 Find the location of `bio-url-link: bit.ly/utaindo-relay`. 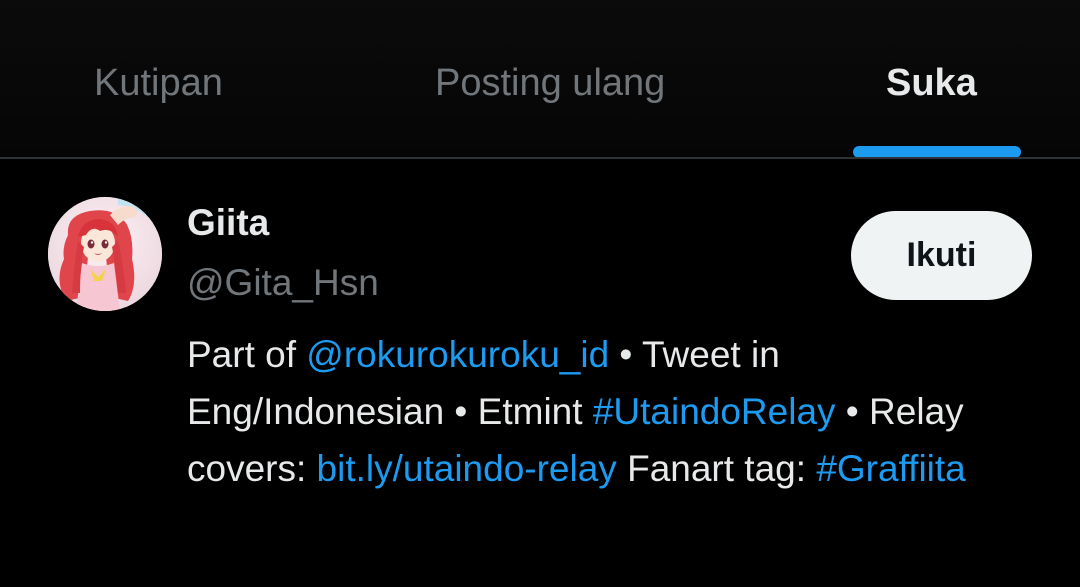

bio-url-link: bit.ly/utaindo-relay is located at coordinates (467, 468).